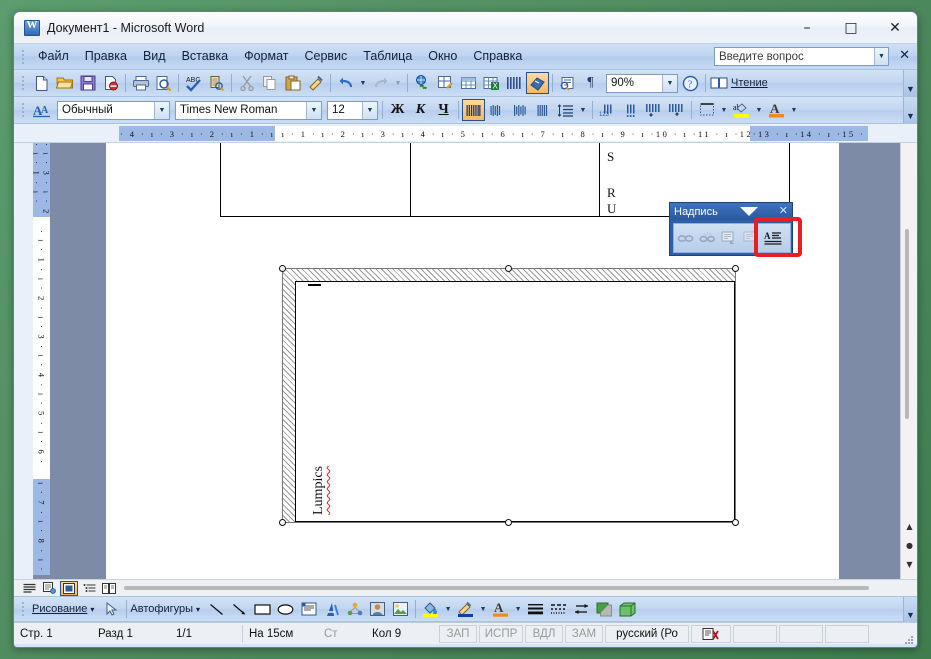 This screenshot has height=659, width=931. I want to click on resize-handle-sw, so click(282, 522).